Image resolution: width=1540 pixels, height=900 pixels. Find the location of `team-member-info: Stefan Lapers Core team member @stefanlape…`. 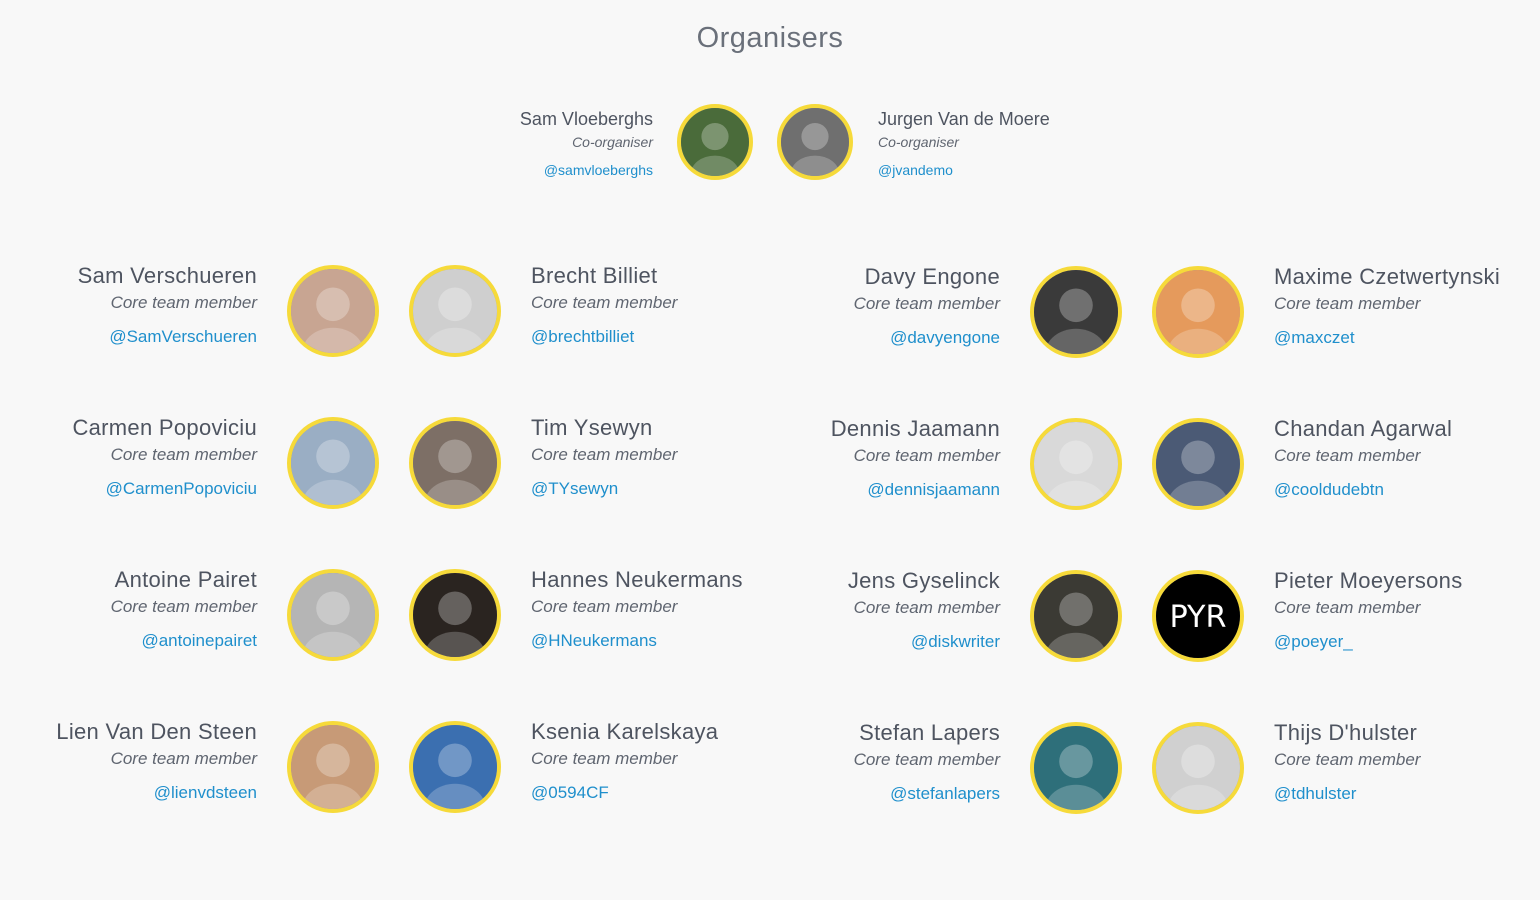

team-member-info: Stefan Lapers Core team member @stefanlape… is located at coordinates (840, 762).